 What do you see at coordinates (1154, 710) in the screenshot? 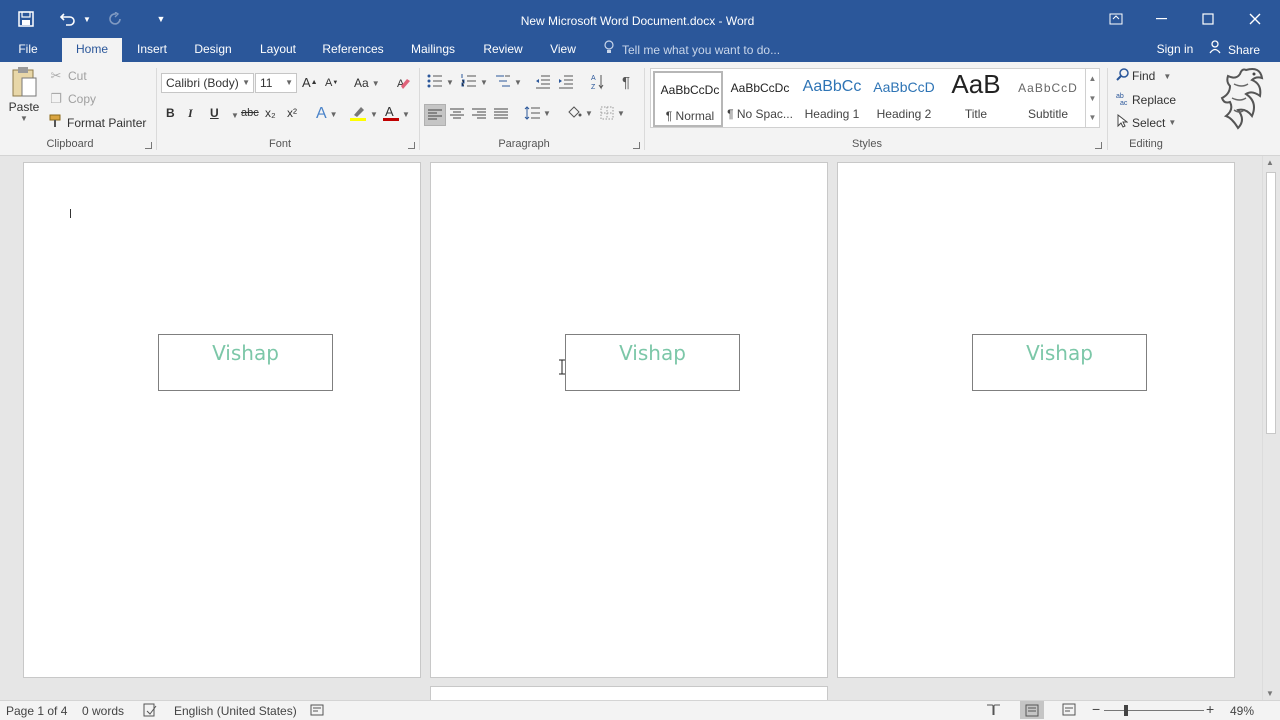
I see `zoom-slider` at bounding box center [1154, 710].